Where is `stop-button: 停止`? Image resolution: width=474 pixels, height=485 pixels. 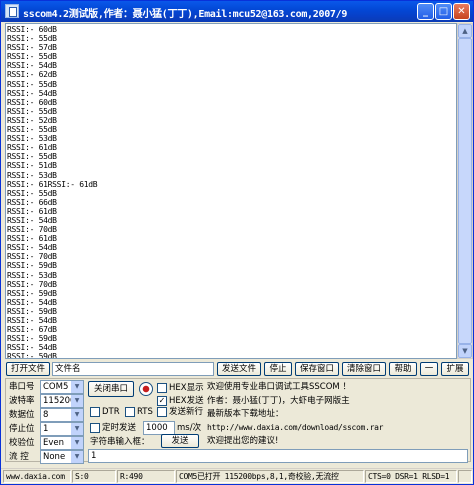
stop-button: 停止 is located at coordinates (278, 369).